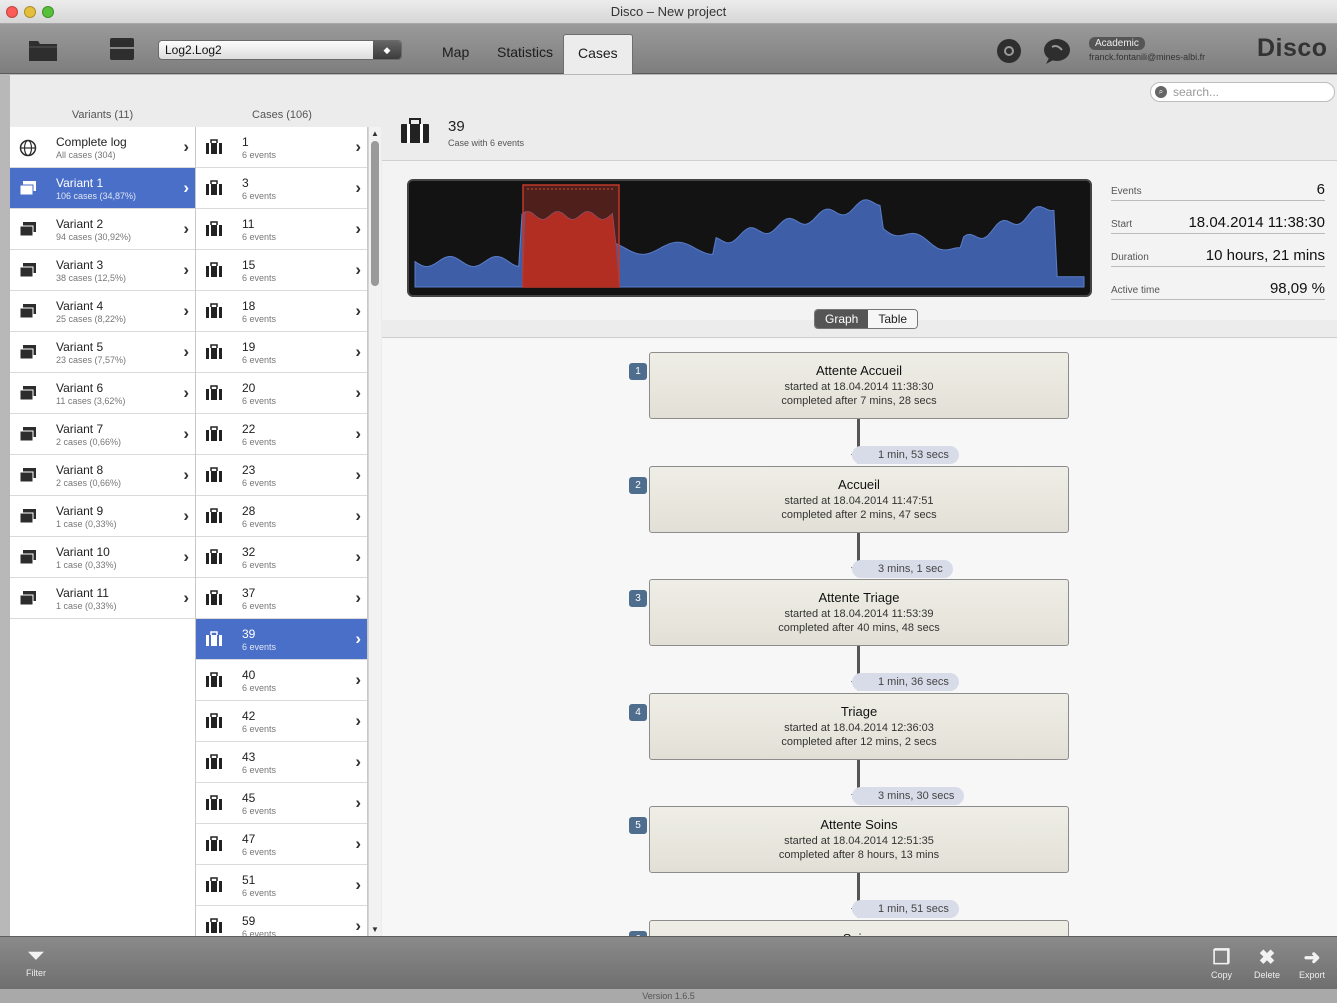 The width and height of the screenshot is (1337, 1003). Describe the element at coordinates (102, 147) in the screenshot. I see `variant-item-complete-log: Complete log All cases (304) ›` at that location.